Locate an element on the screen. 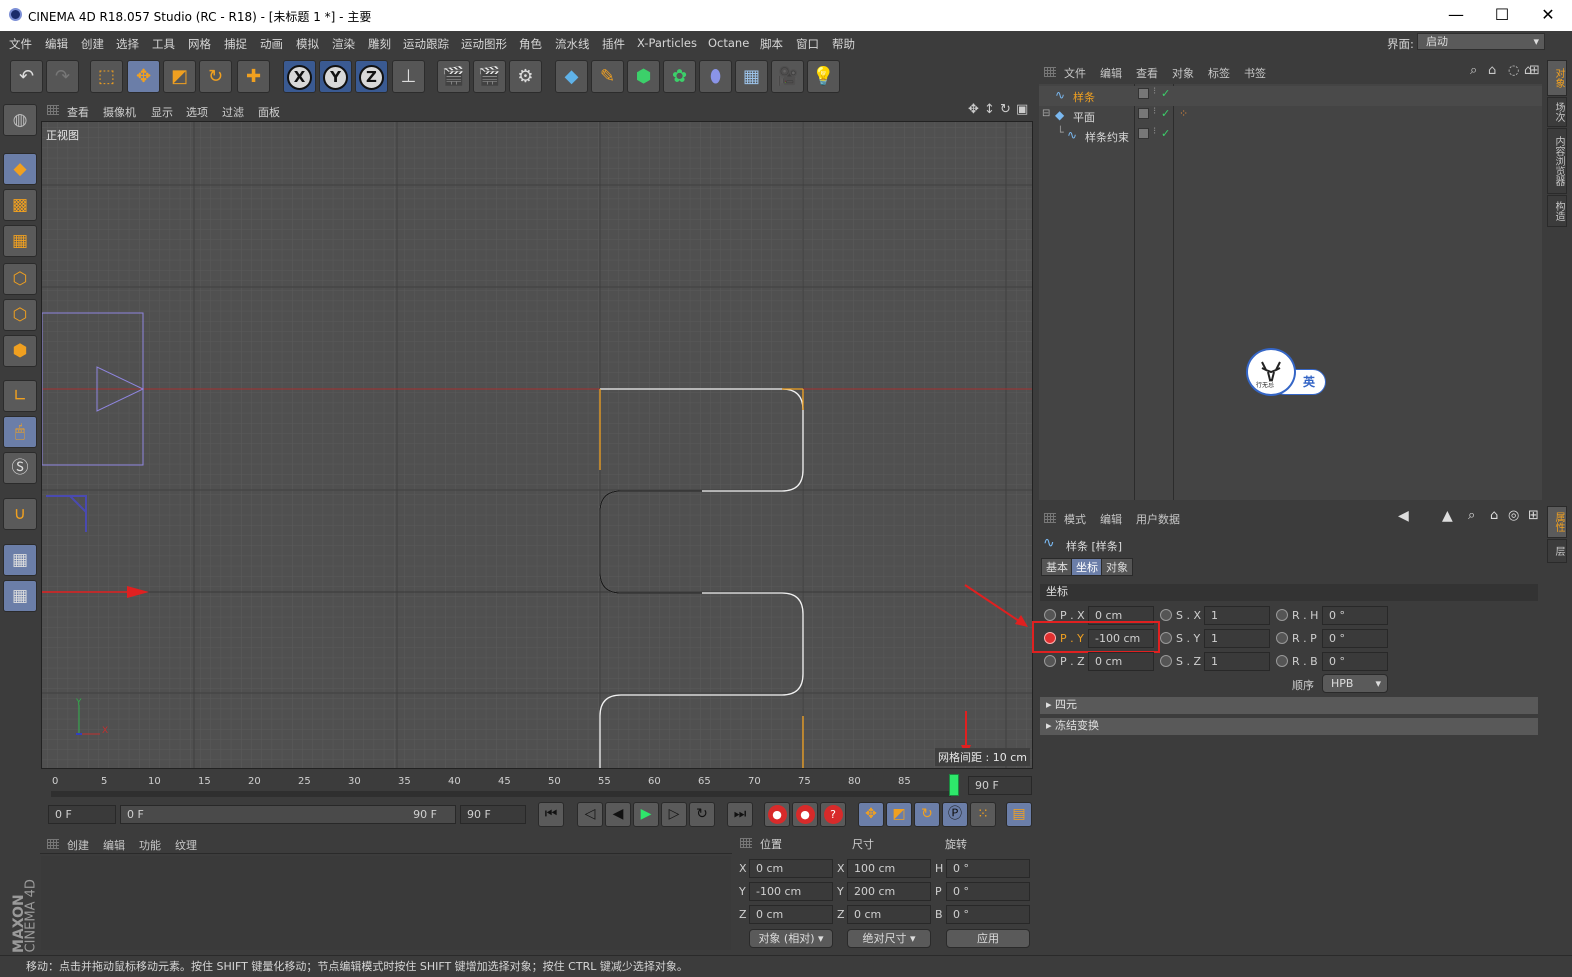 This screenshot has height=977, width=1572. menu-snap: 捕捉 is located at coordinates (235, 44).